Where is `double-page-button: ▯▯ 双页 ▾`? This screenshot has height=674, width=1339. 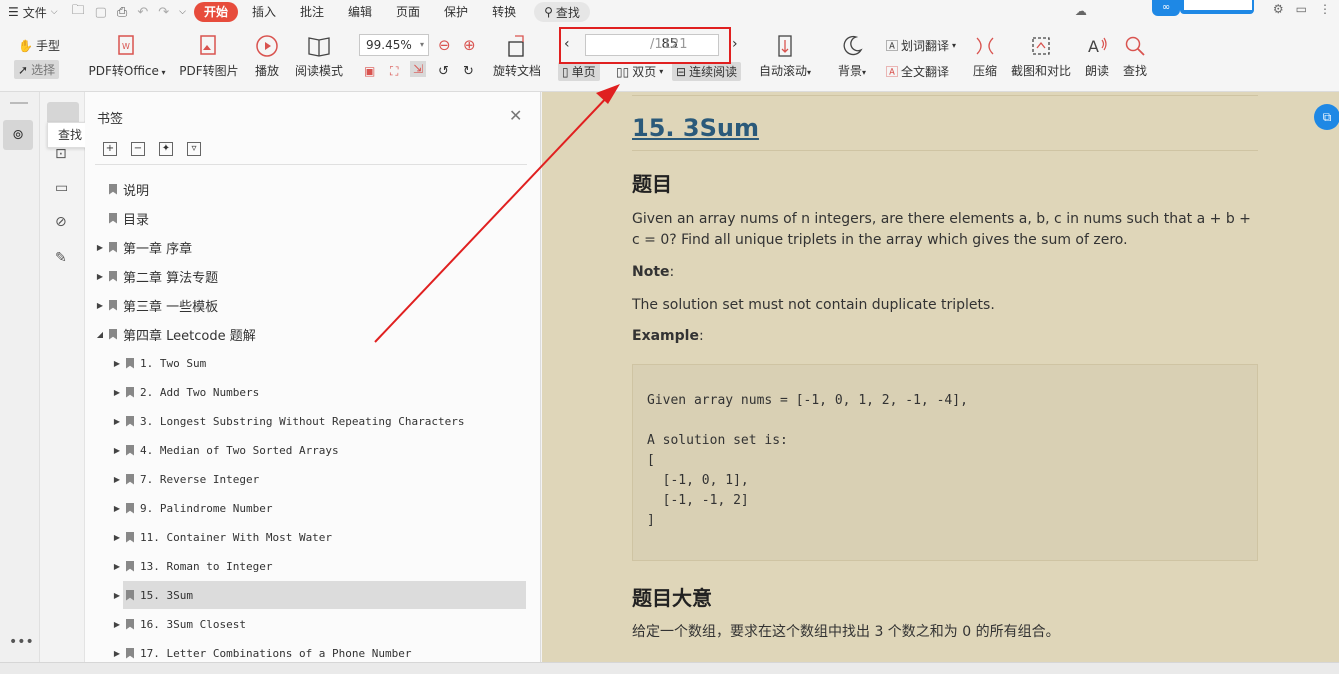
double-page-button: ▯▯ 双页 ▾ is located at coordinates (639, 71).